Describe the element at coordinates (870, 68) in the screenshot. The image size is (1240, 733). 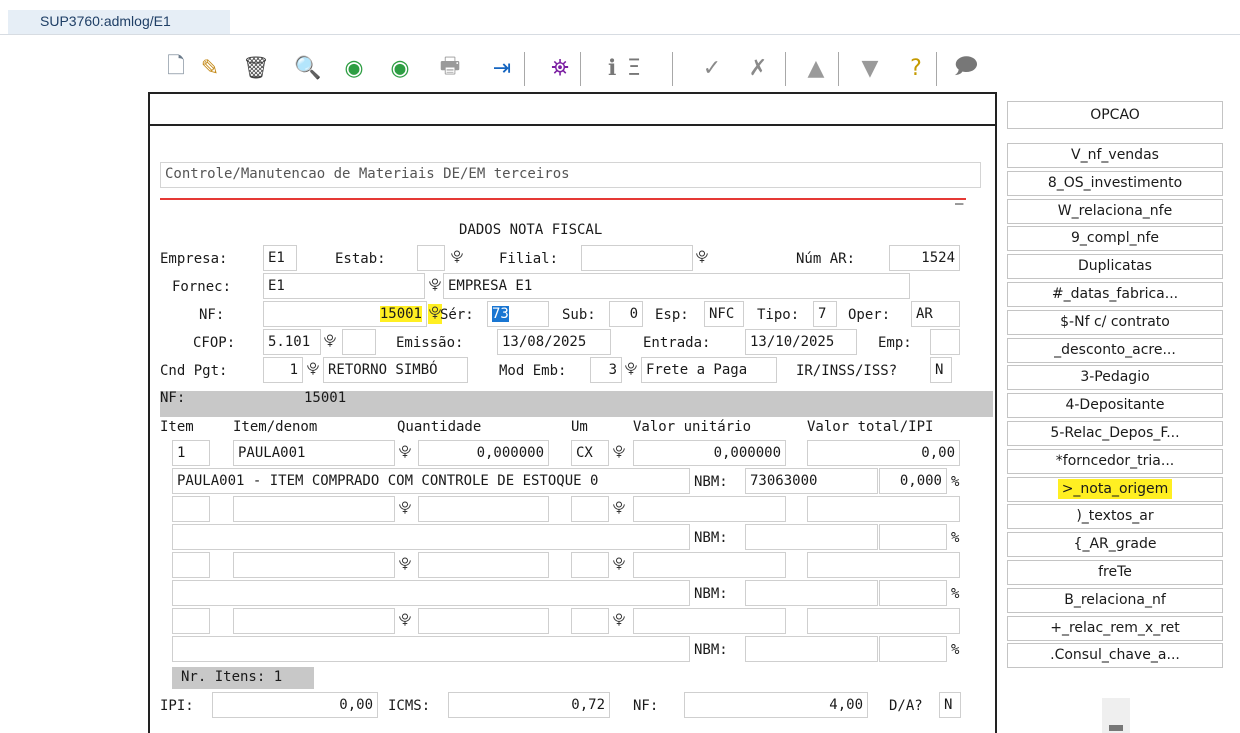
I see `down-icon: ▼` at that location.